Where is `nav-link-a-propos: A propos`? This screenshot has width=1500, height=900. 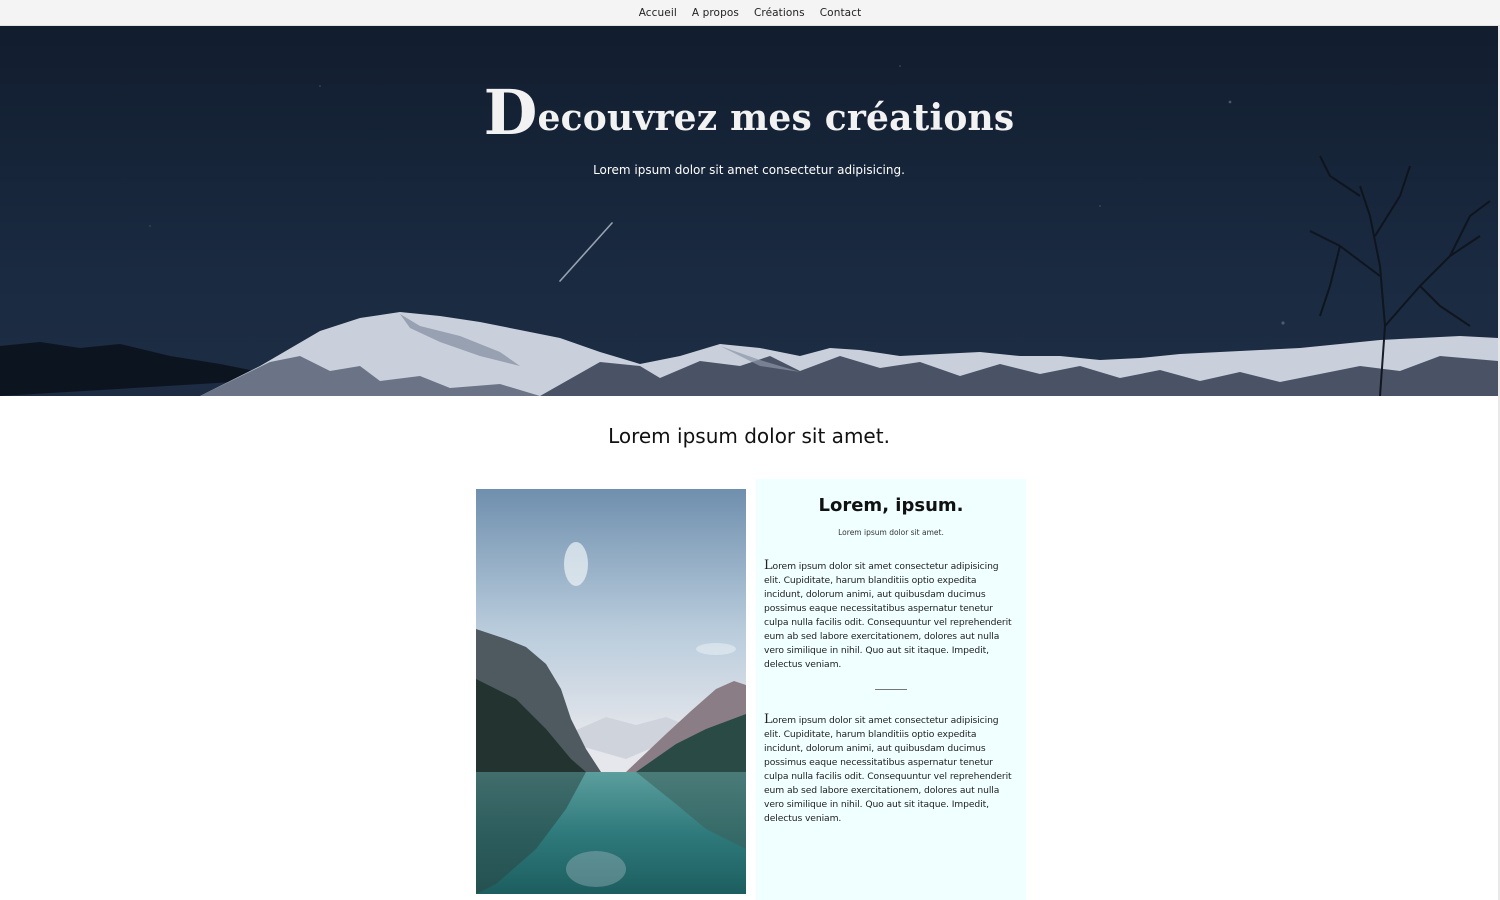
nav-link-a-propos: A propos is located at coordinates (715, 13).